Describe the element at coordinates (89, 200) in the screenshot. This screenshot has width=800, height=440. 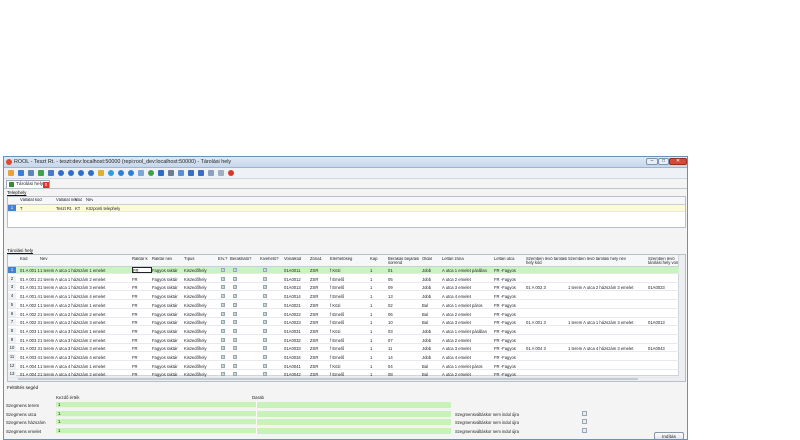
I see `telephely-col-header: Név` at that location.